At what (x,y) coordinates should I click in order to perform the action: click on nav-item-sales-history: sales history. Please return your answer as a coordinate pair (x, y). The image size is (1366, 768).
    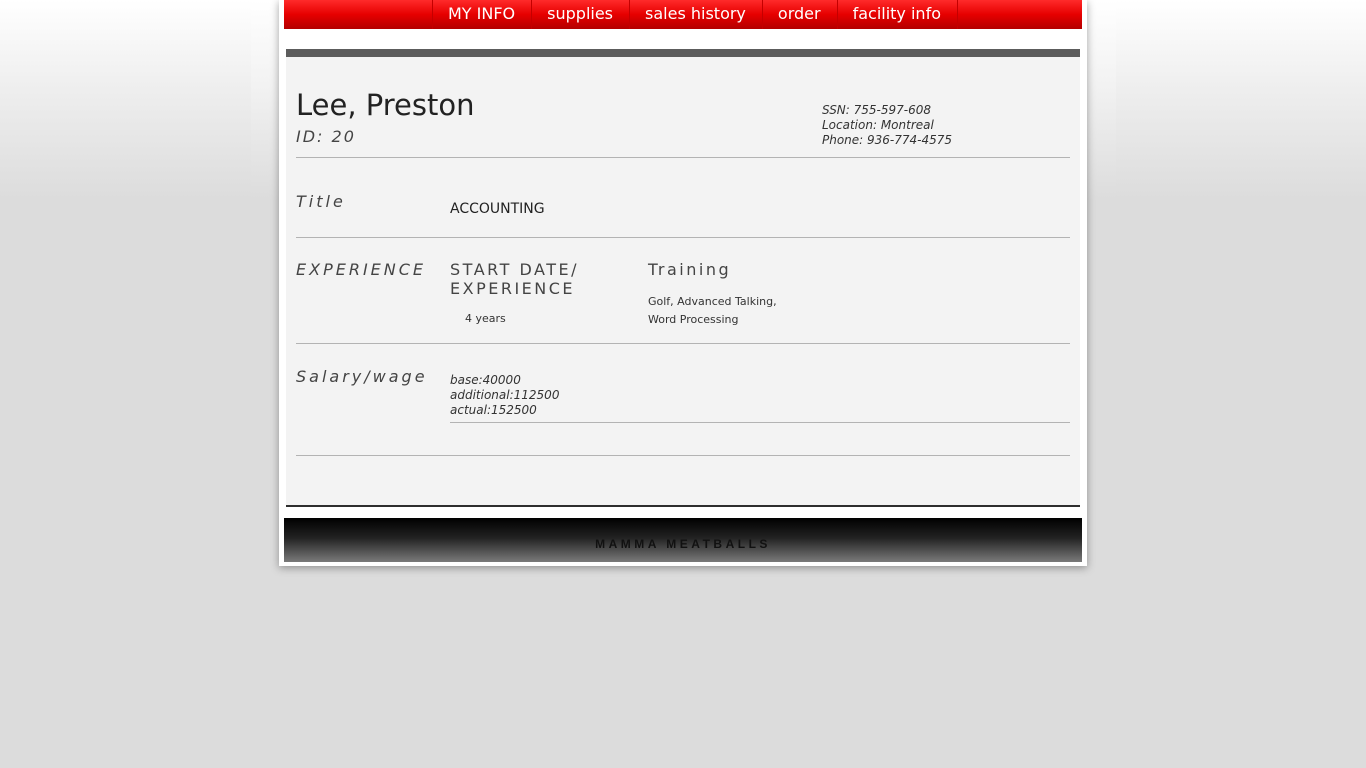
    Looking at the image, I should click on (696, 14).